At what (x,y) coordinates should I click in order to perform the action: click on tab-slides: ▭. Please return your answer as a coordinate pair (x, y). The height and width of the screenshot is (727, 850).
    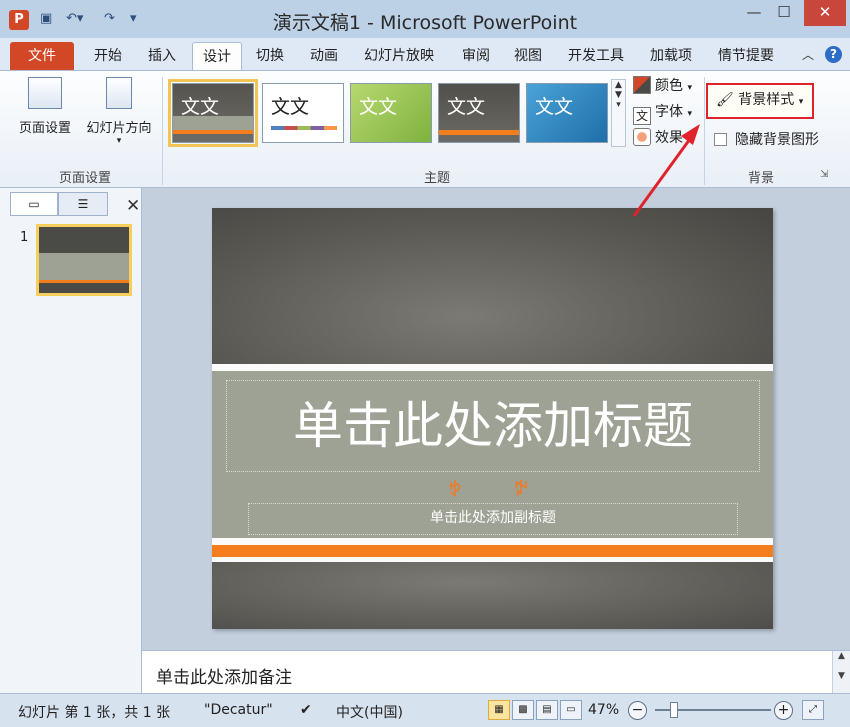
    Looking at the image, I should click on (34, 204).